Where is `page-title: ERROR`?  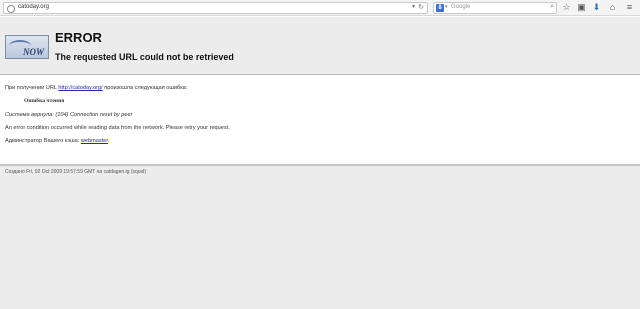
page-title: ERROR is located at coordinates (78, 37).